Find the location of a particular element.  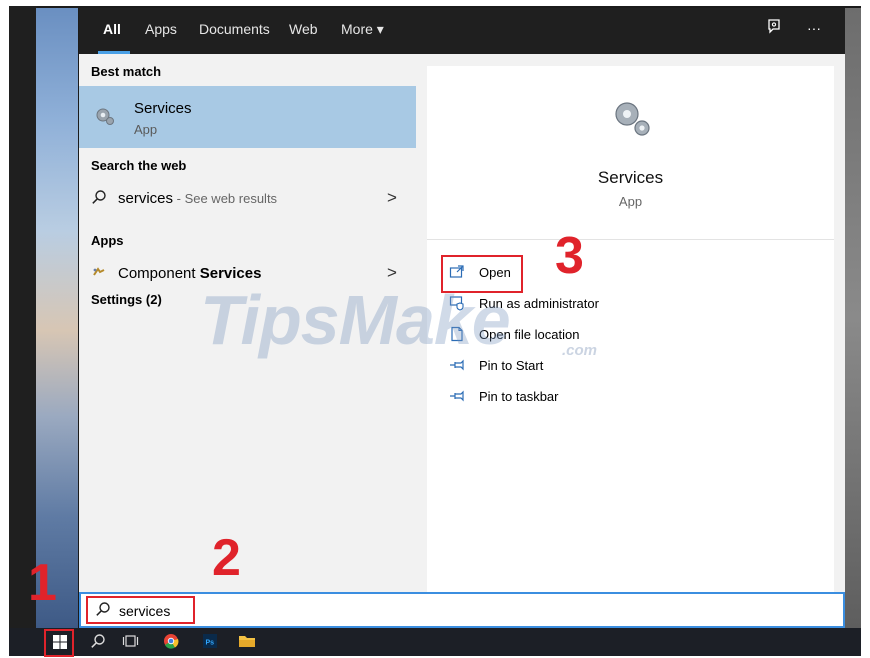

svg-text: Ps is located at coordinates (210, 643).